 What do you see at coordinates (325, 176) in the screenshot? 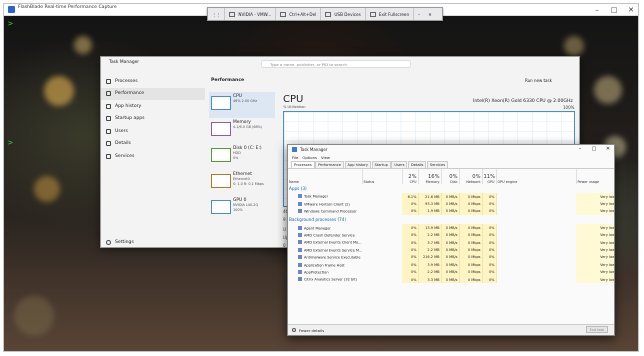
I see `column-header-name: Name` at bounding box center [325, 176].